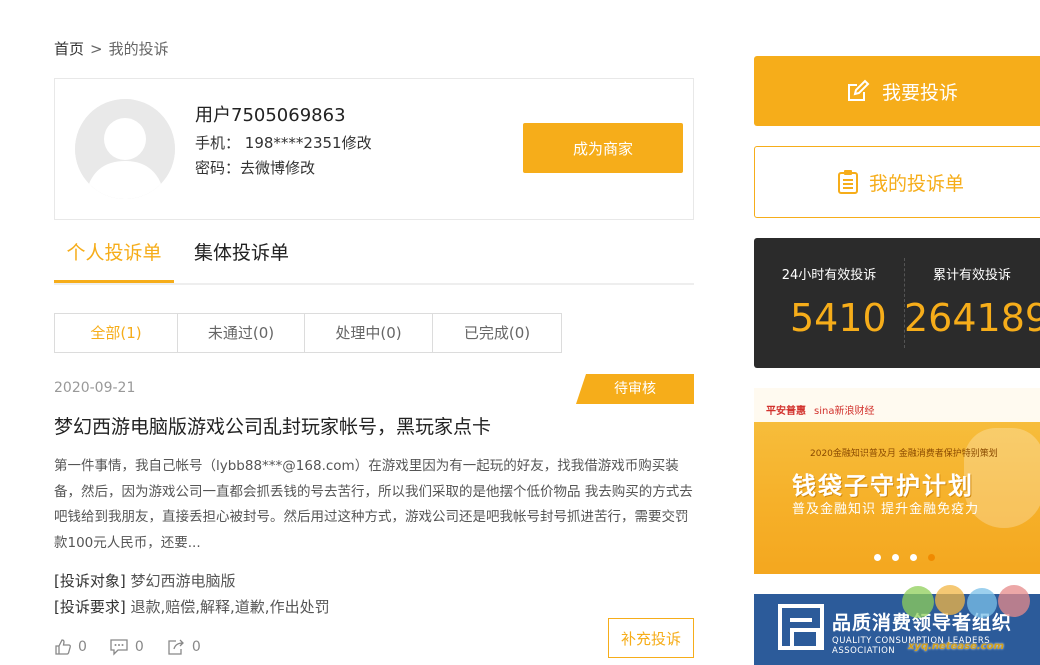 Image resolution: width=1040 pixels, height=665 pixels. I want to click on complaint-date: 2020-09-21, so click(95, 388).